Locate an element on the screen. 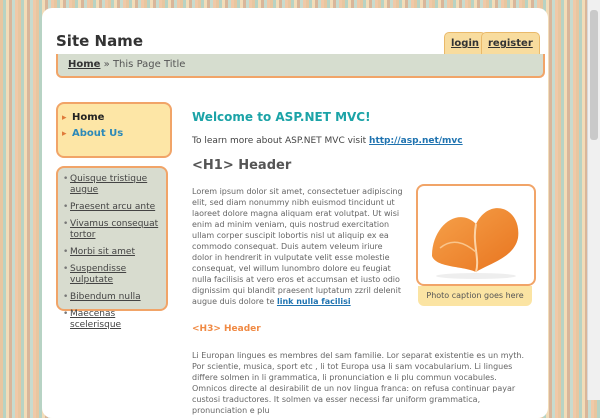 The height and width of the screenshot is (418, 600). photo-frame is located at coordinates (476, 235).